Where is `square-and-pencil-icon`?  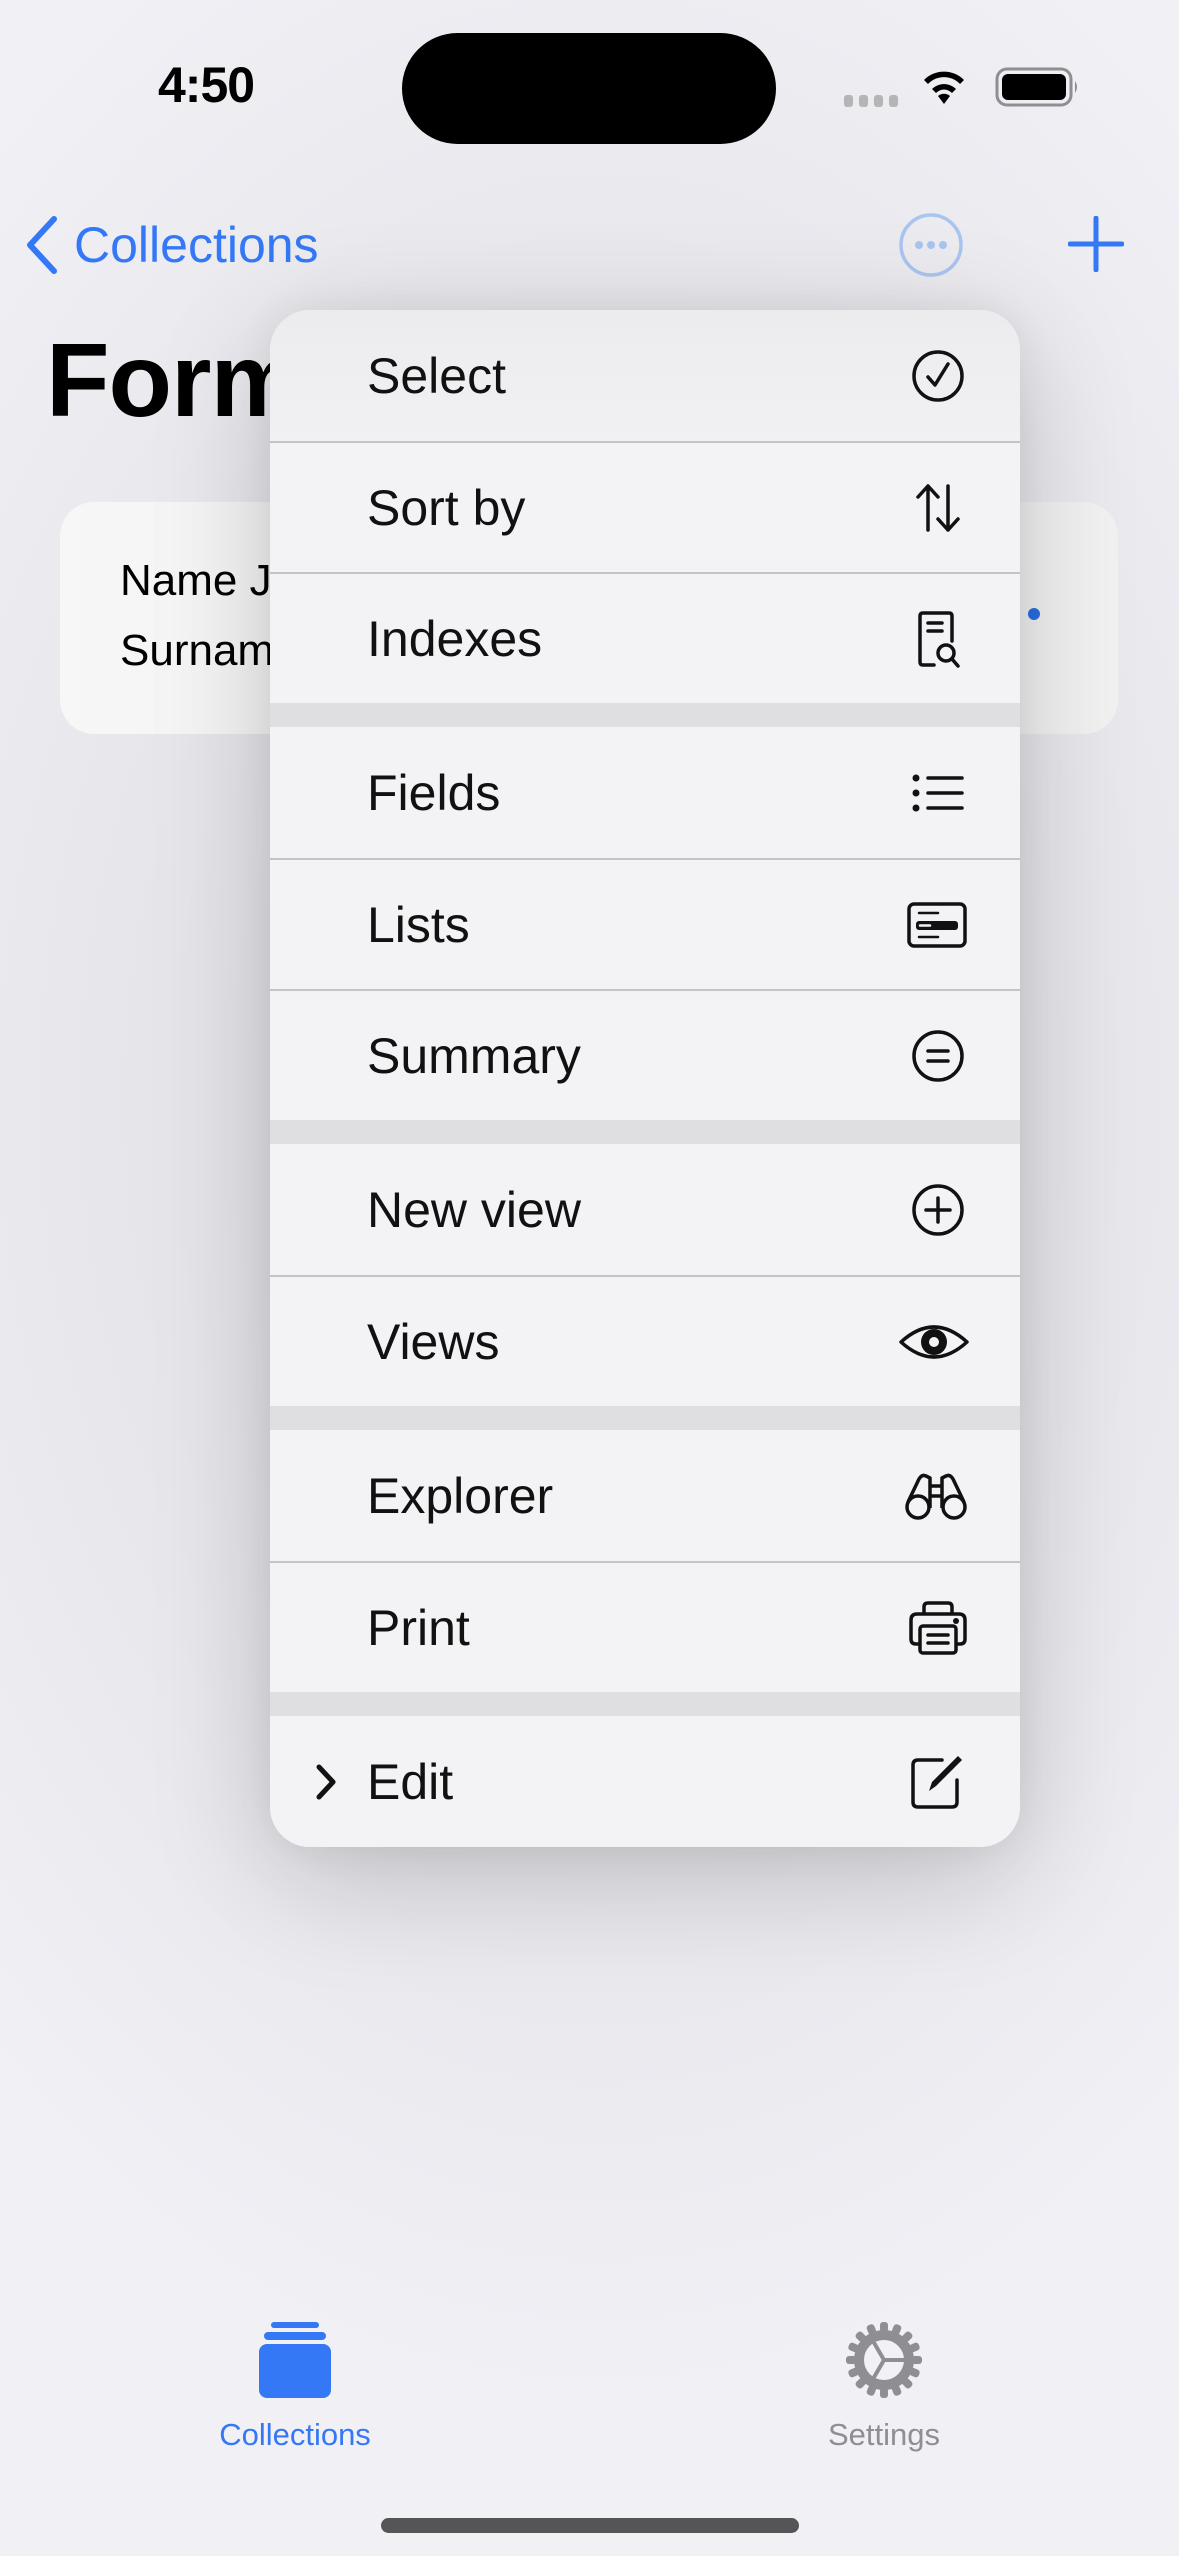 square-and-pencil-icon is located at coordinates (936, 1782).